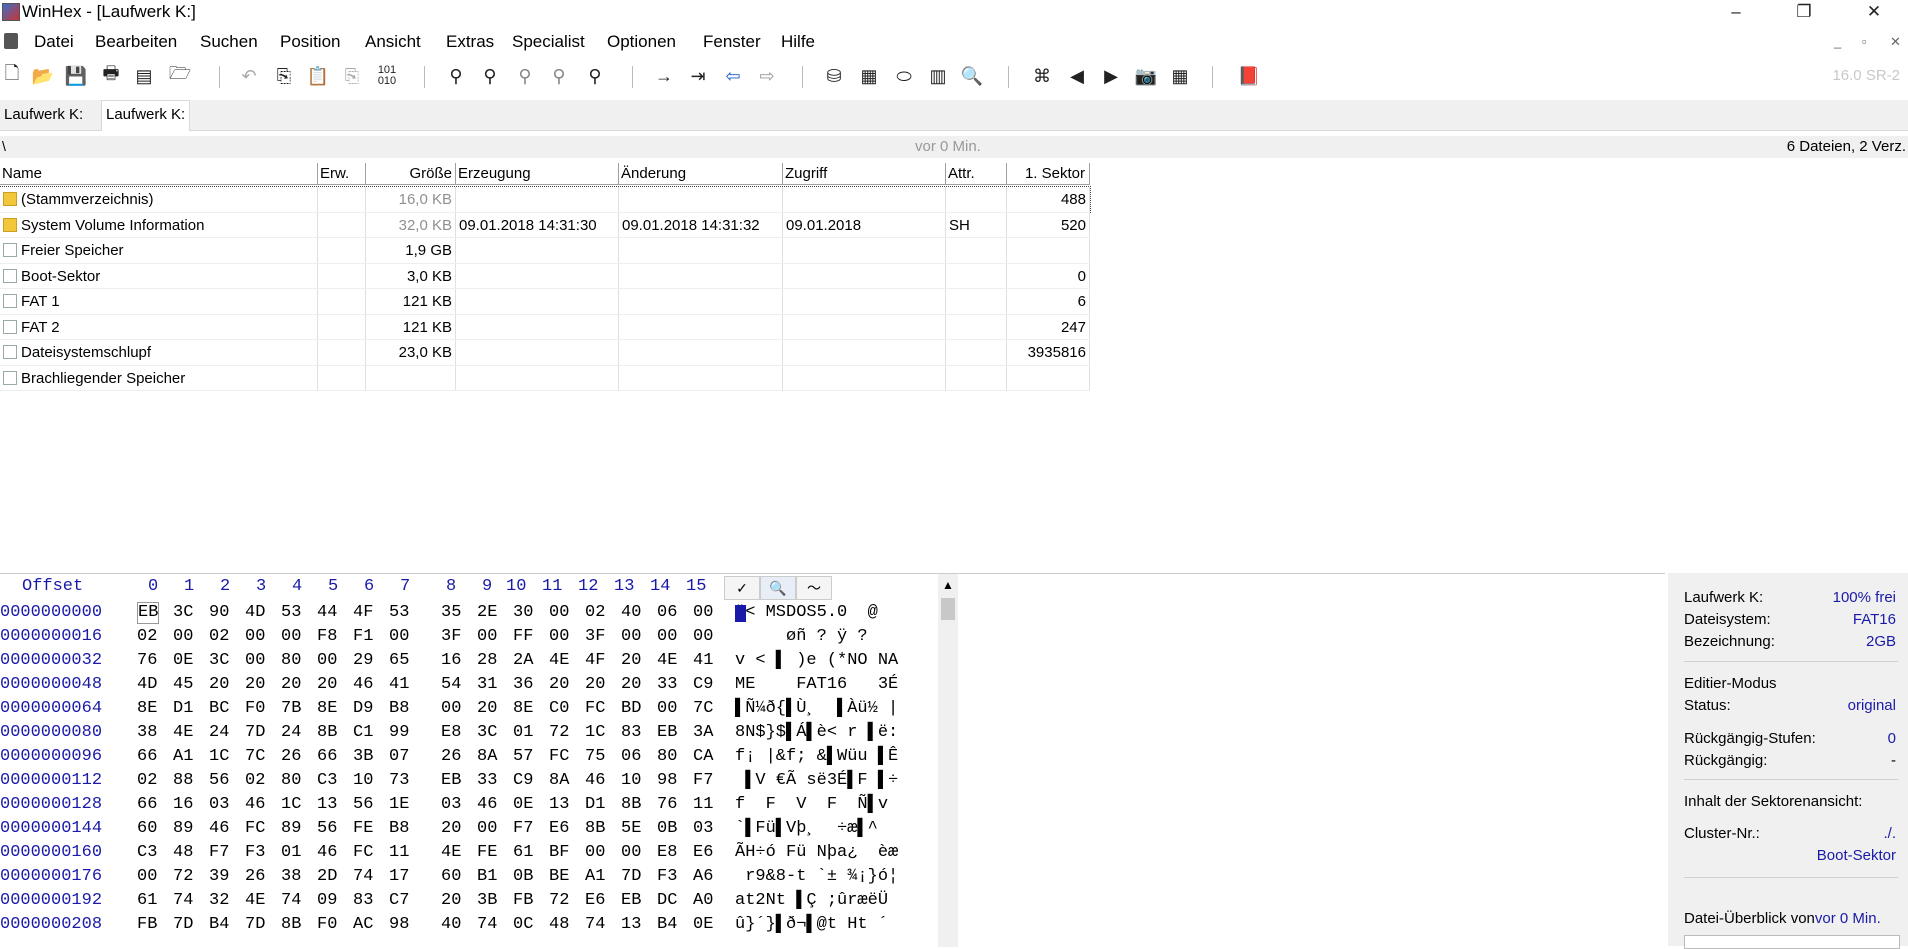 This screenshot has height=949, width=1908. What do you see at coordinates (183, 733) in the screenshot?
I see `hex-byte: 4E` at bounding box center [183, 733].